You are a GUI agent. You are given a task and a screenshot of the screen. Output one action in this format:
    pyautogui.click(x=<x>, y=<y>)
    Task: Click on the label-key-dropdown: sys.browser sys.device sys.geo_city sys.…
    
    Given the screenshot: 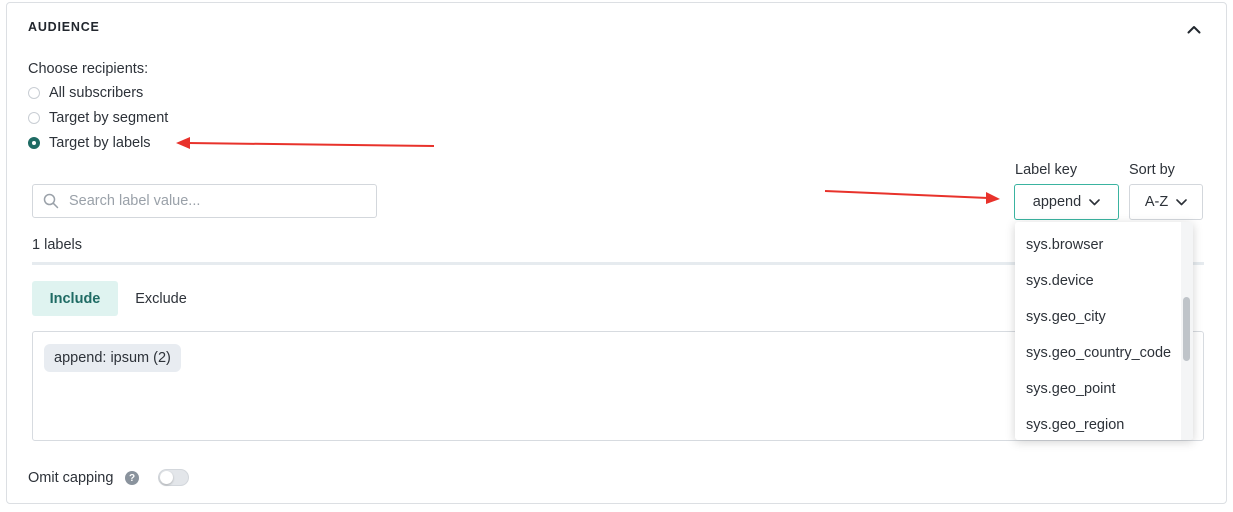 What is the action you would take?
    pyautogui.click(x=1104, y=331)
    